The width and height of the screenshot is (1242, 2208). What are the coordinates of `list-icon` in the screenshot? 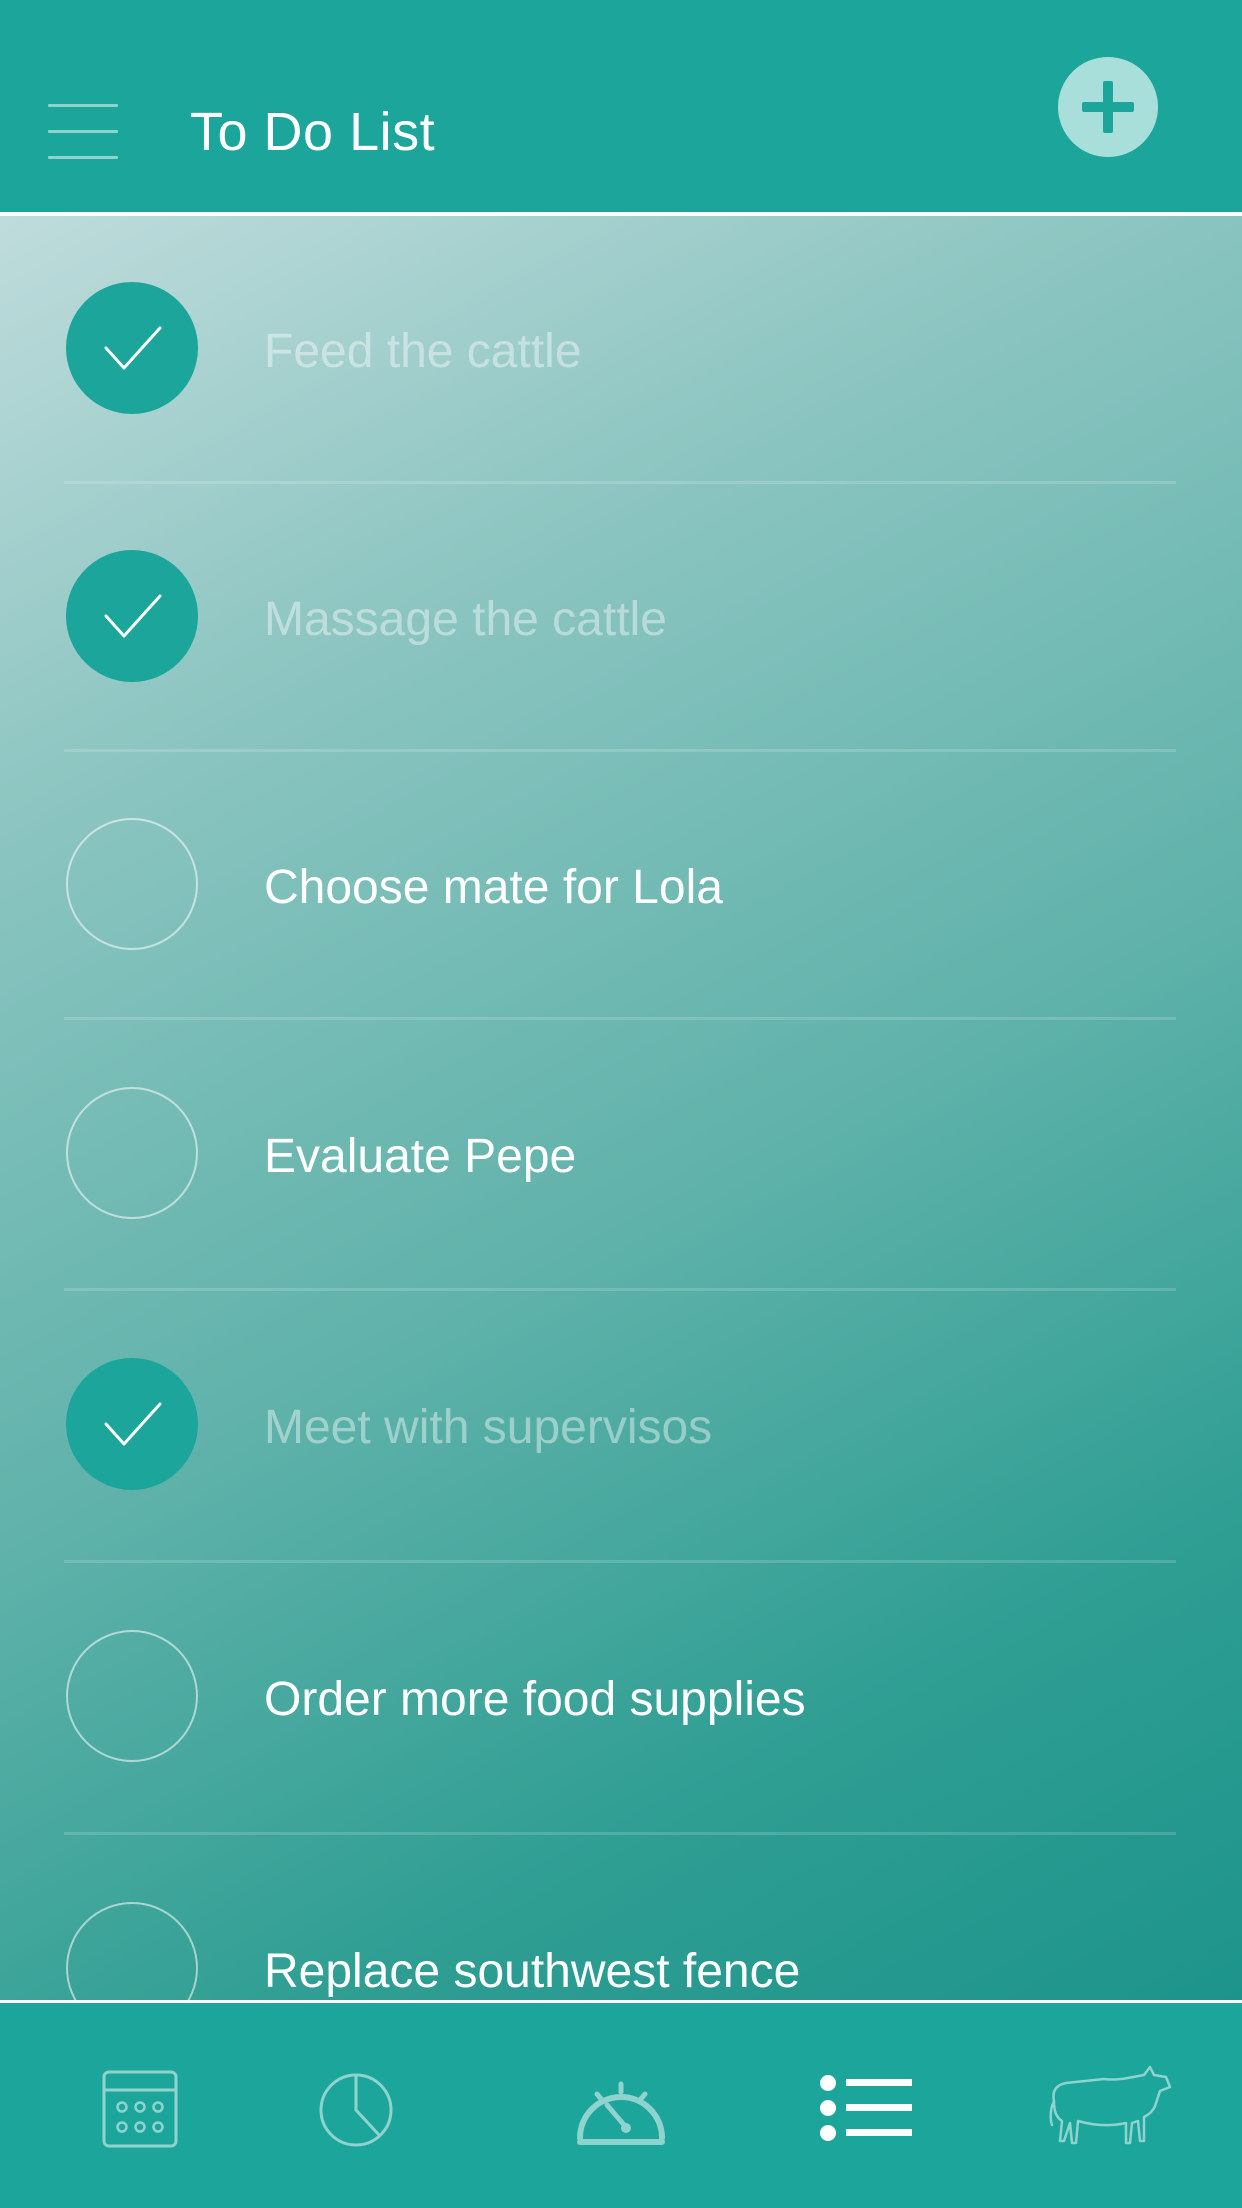 It's located at (866, 2108).